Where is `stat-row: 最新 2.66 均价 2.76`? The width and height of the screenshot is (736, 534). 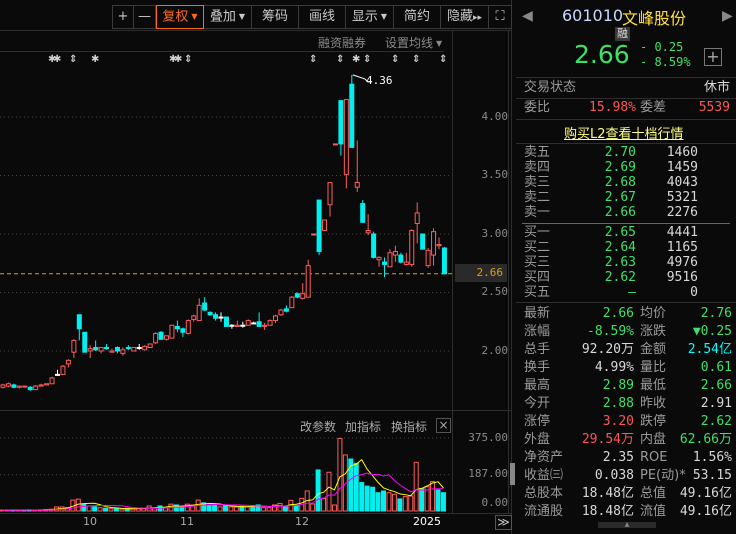
stat-row: 最新 2.66 均价 2.76 is located at coordinates (628, 314).